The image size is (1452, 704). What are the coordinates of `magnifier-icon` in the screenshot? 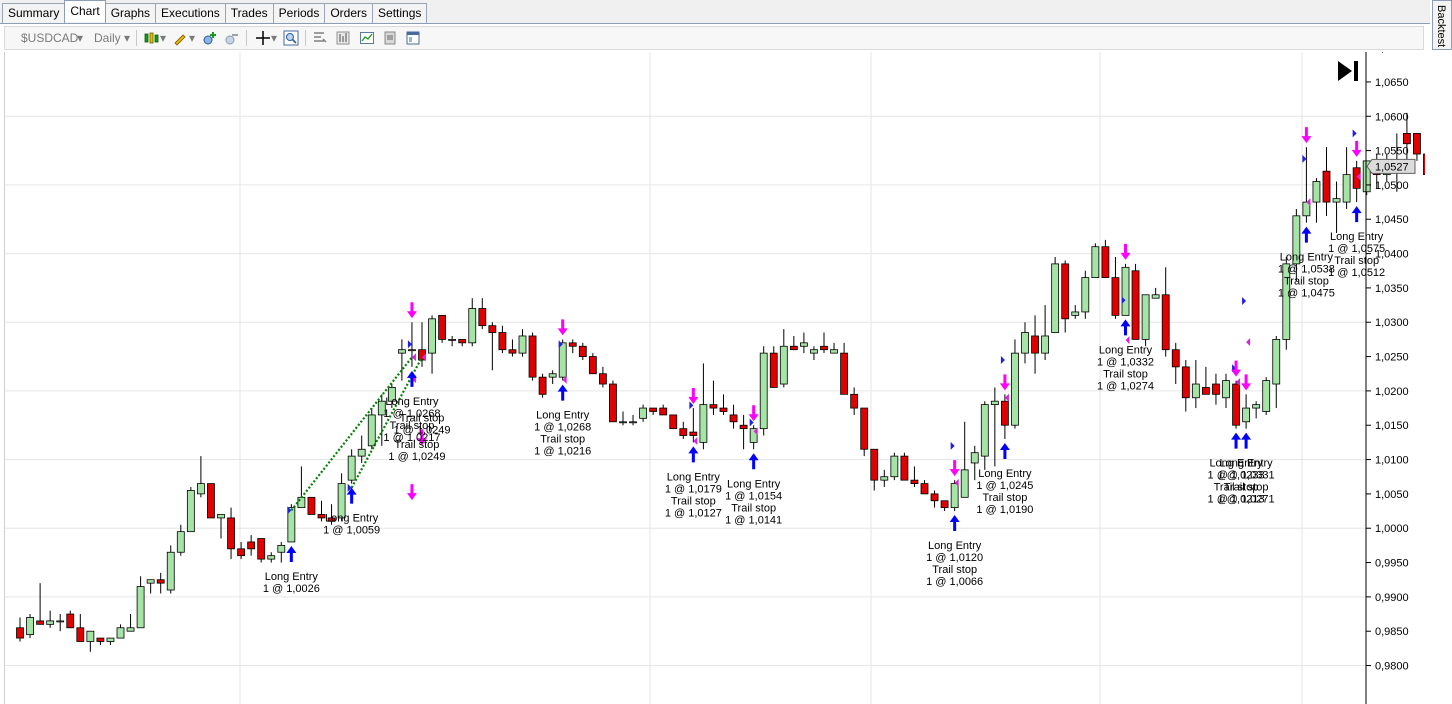 It's located at (291, 38).